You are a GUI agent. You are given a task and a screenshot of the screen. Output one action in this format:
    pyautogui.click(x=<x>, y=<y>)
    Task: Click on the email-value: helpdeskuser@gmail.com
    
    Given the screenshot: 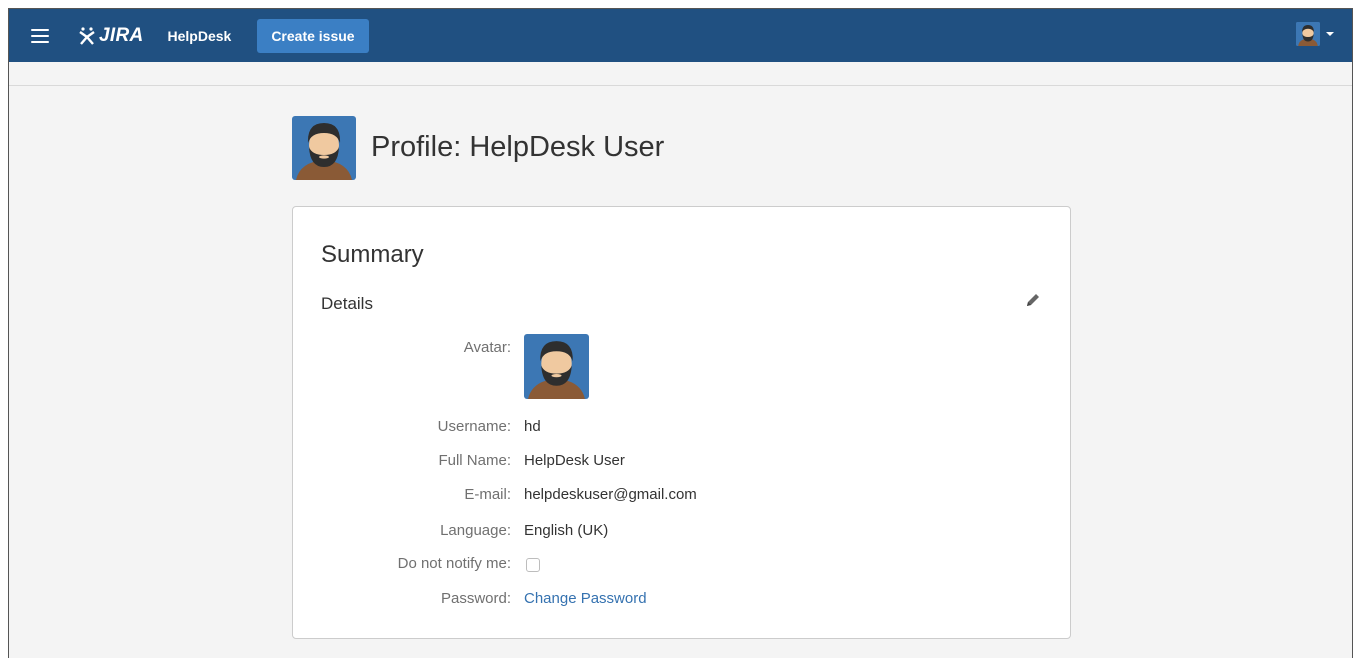 What is the action you would take?
    pyautogui.click(x=610, y=494)
    